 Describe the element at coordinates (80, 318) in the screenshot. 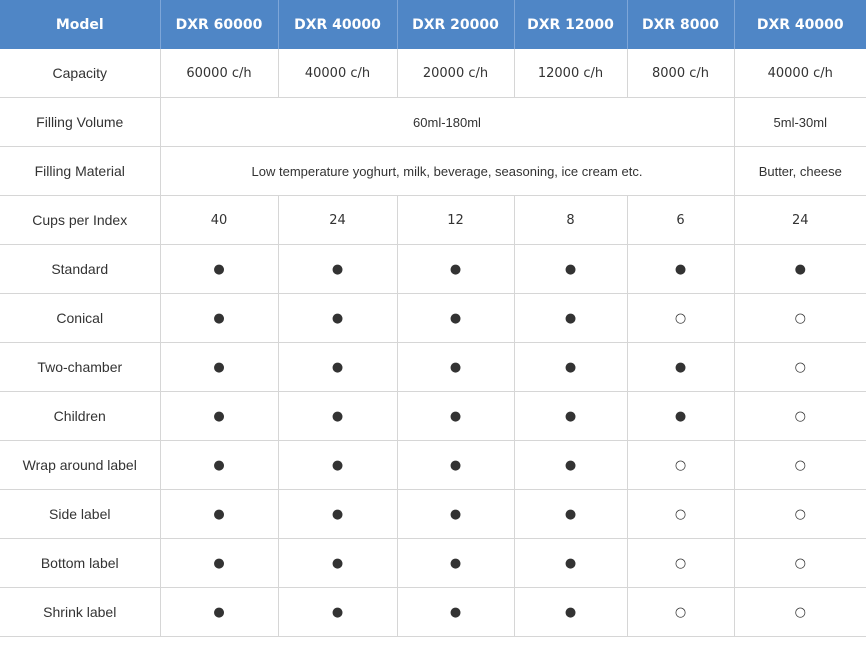

I see `row-label: Conical` at that location.